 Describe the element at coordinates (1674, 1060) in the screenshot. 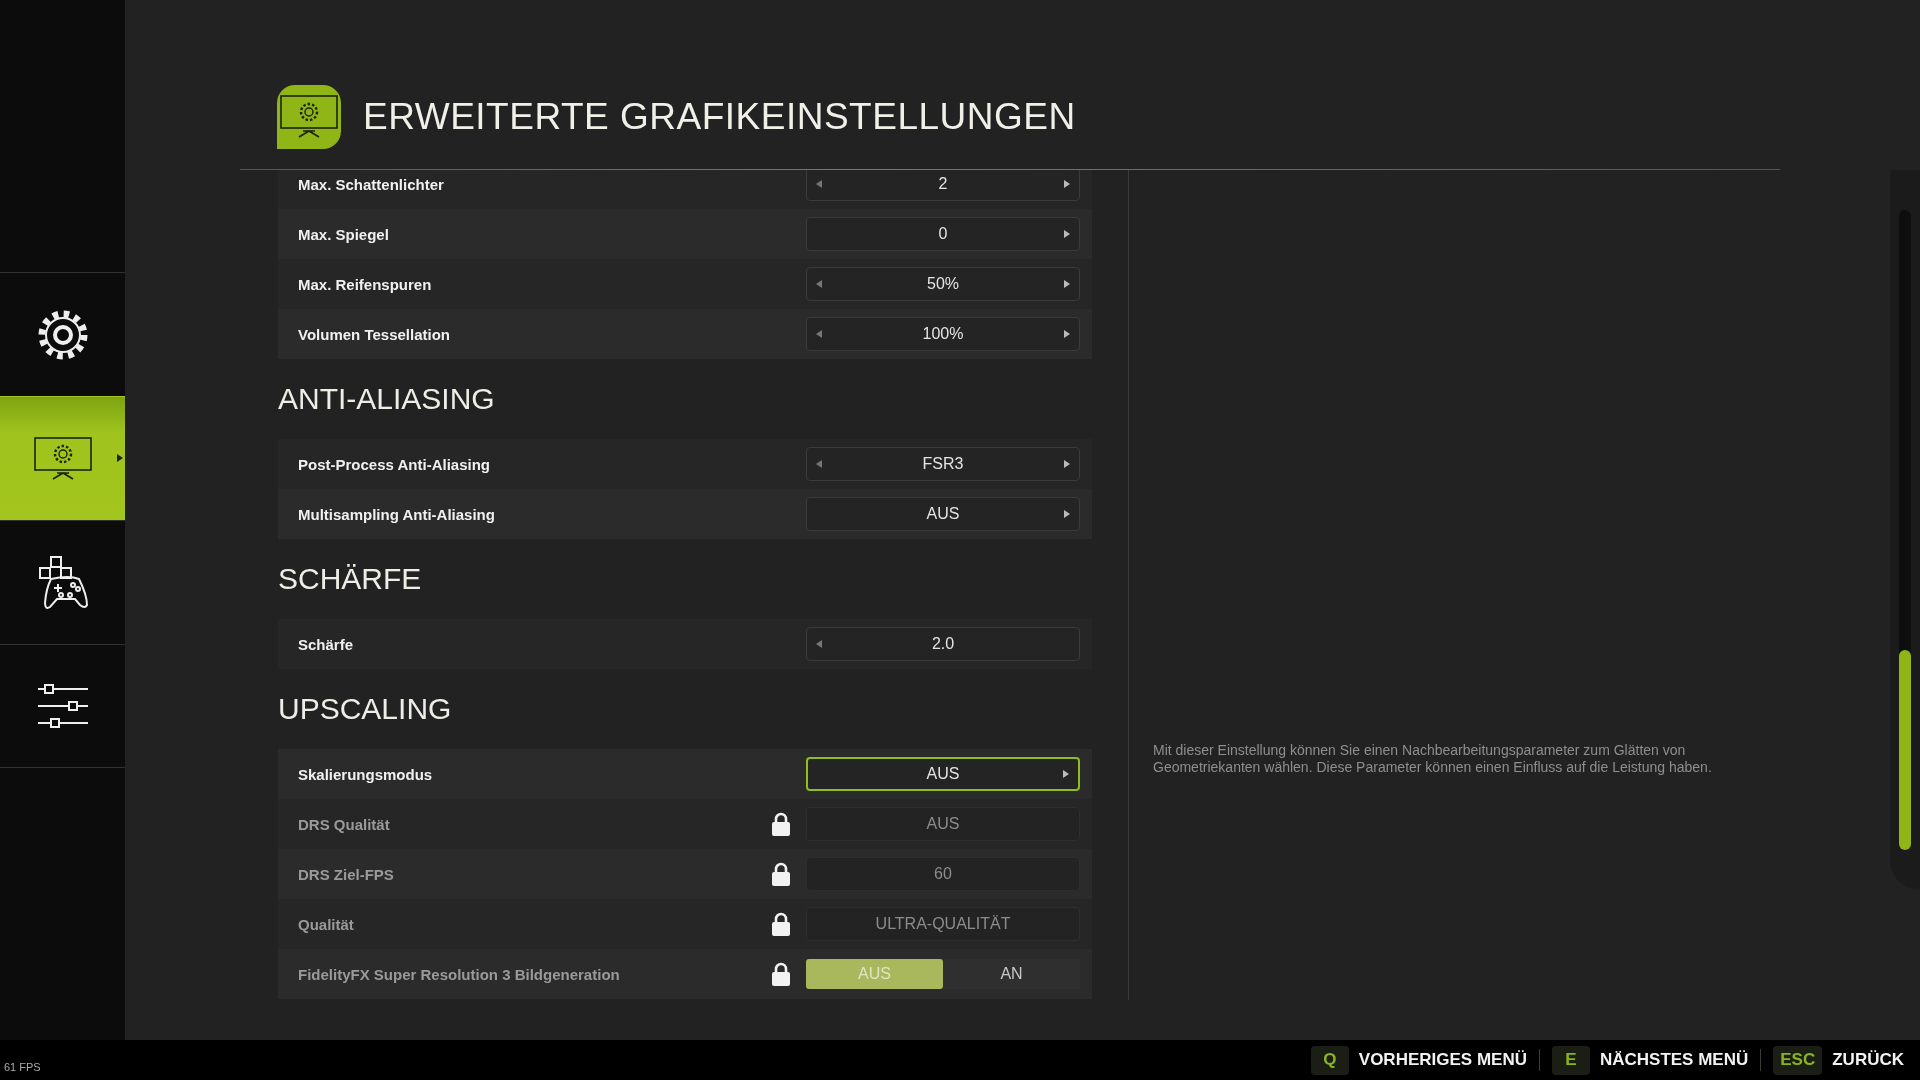

I see `key-hint-label: NÄCHSTES MENÜ` at that location.